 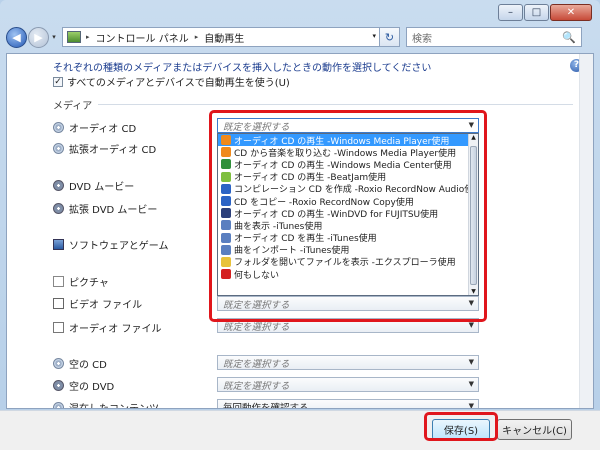 I want to click on media-row-audio-cd: オーディオ CD, so click(x=94, y=127).